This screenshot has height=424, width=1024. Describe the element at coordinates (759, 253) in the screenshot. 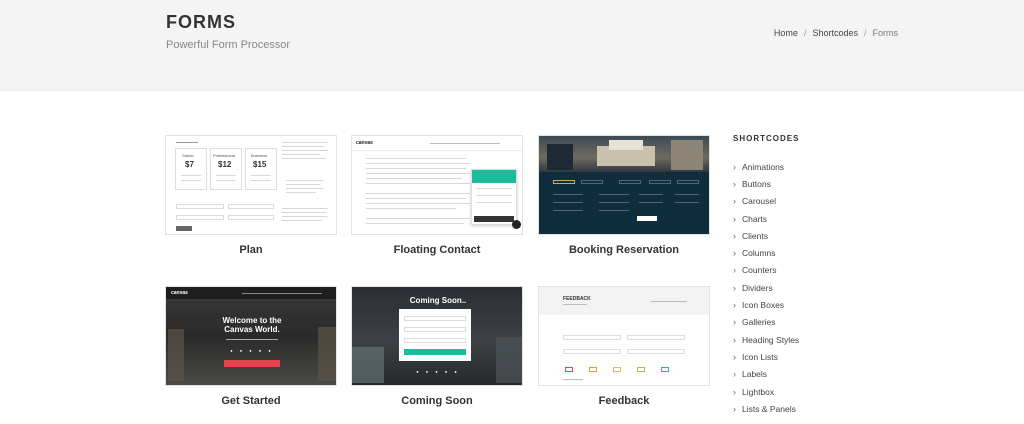

I see `sidebar-item-label: Columns` at that location.